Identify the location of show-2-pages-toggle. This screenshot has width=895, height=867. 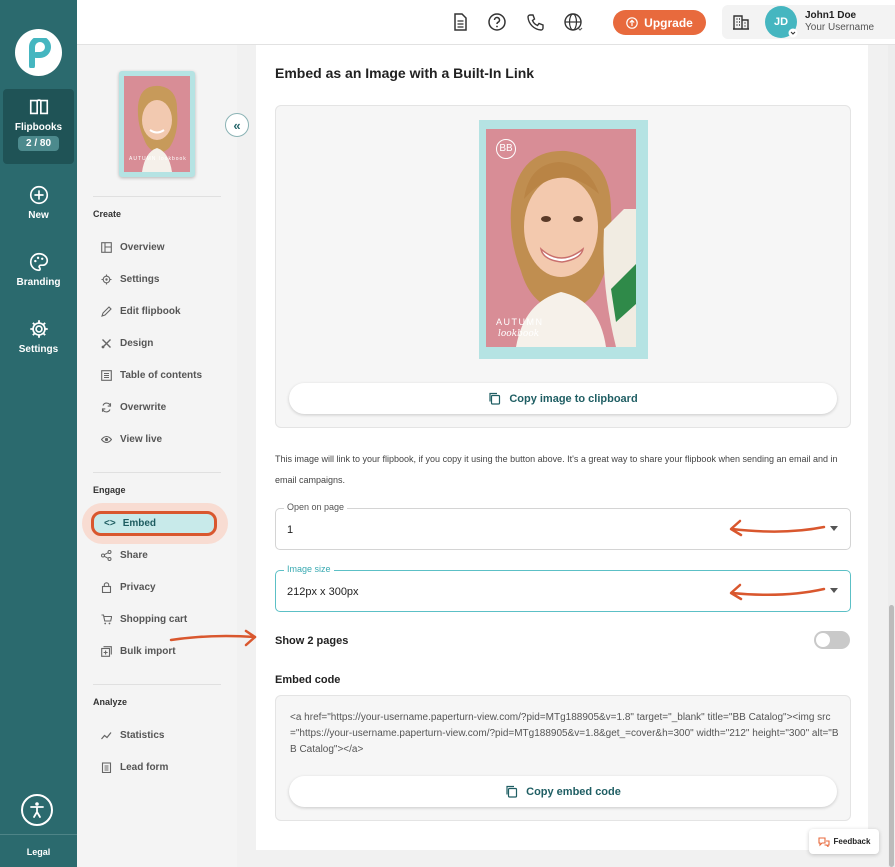
(832, 640).